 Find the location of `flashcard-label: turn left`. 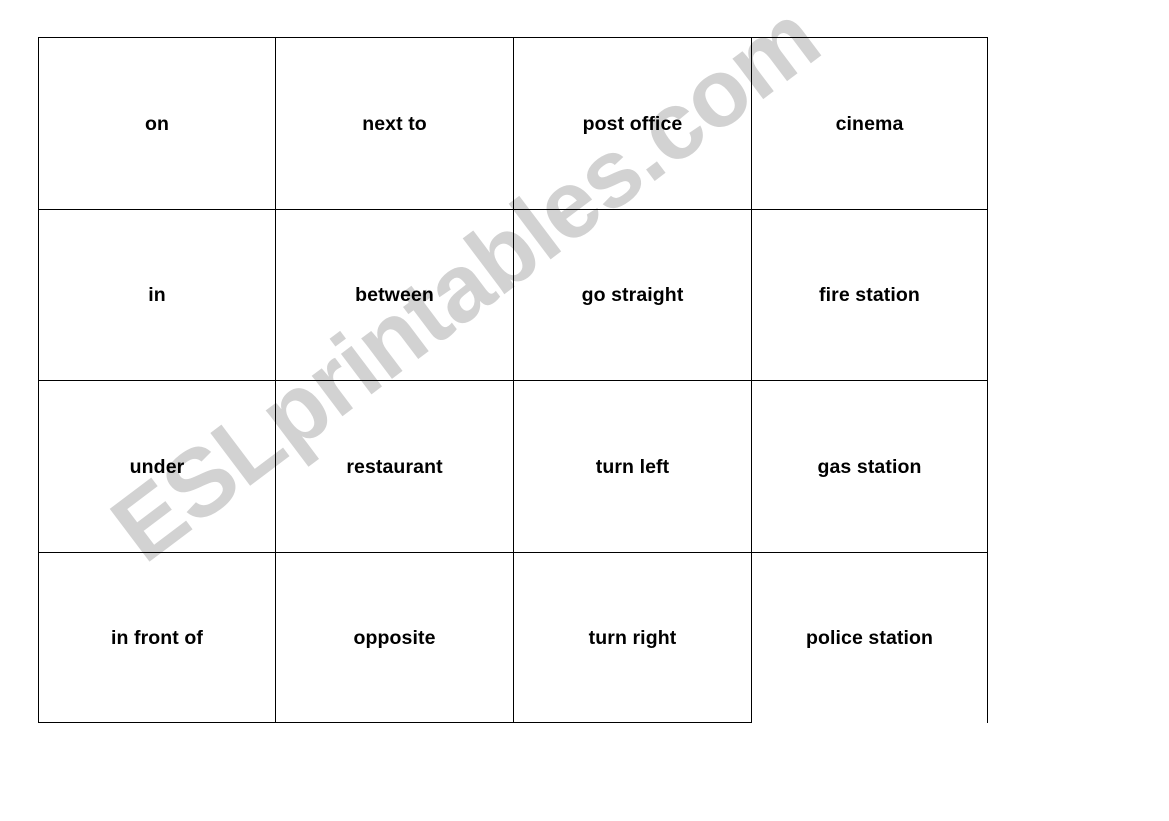

flashcard-label: turn left is located at coordinates (632, 466).